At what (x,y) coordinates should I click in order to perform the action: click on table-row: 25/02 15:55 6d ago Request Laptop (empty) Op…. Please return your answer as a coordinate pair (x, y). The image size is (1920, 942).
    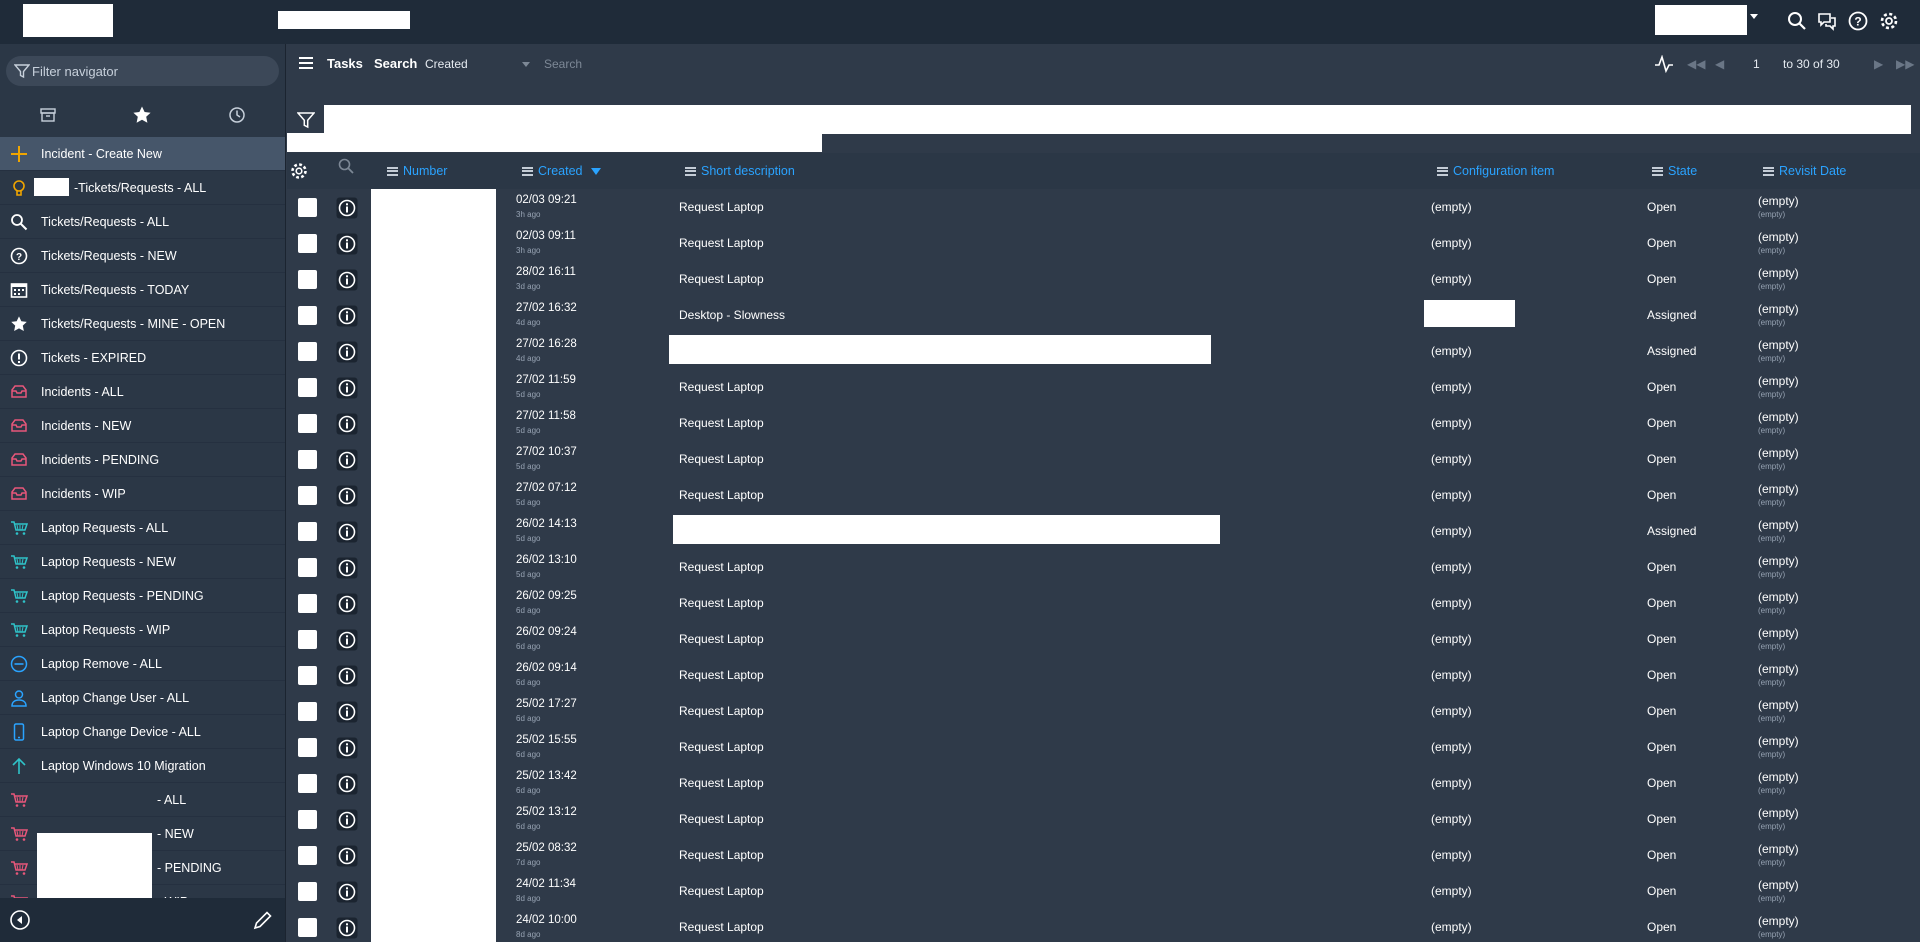
    Looking at the image, I should click on (1103, 747).